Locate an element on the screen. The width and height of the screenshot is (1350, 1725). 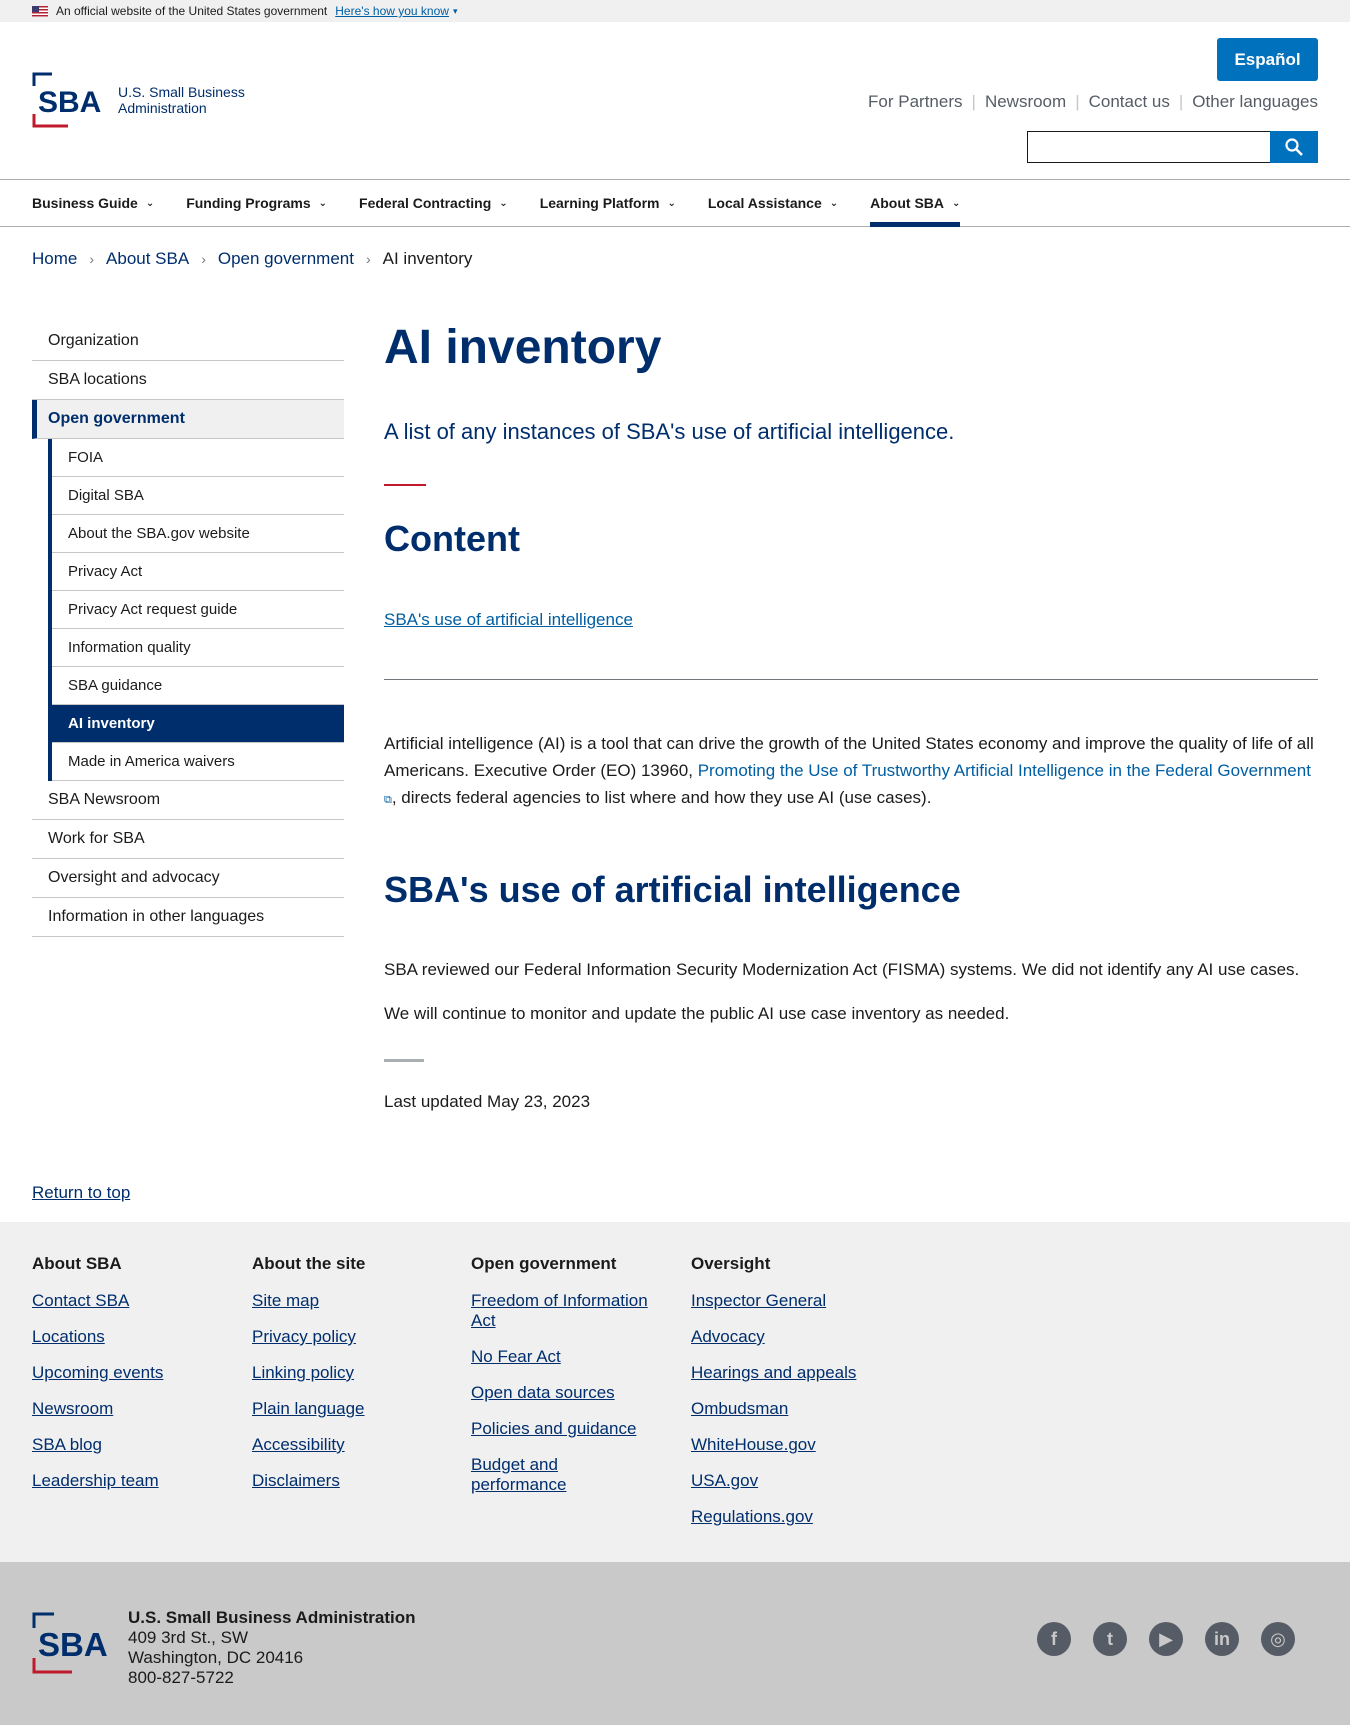
footer-link: Regulations.gov is located at coordinates (791, 1517).